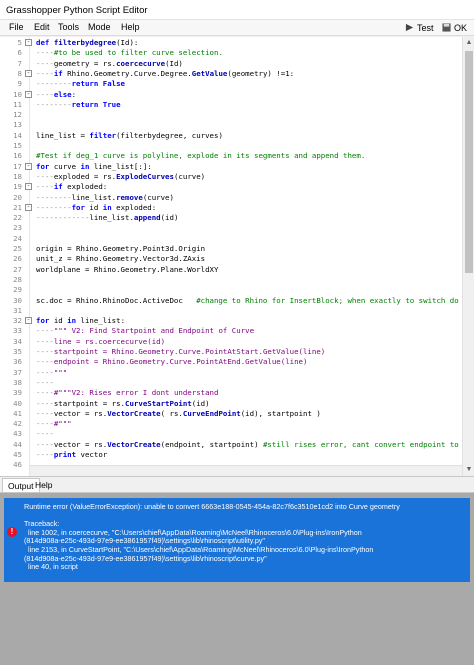 Image resolution: width=474 pixels, height=665 pixels. I want to click on test-button-label: Test, so click(425, 27).